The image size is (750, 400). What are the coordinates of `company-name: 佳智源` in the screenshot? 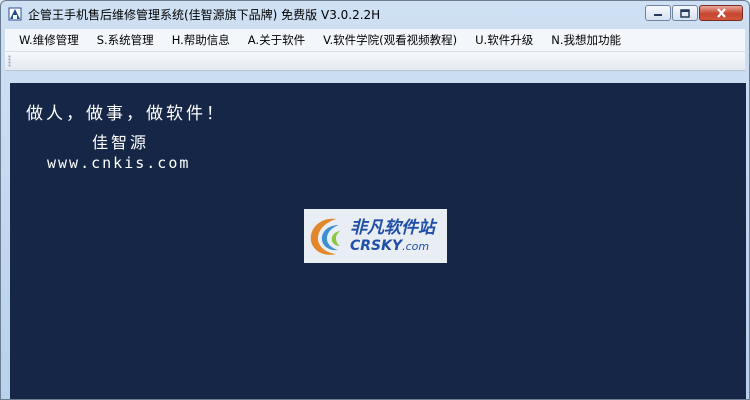 It's located at (121, 142).